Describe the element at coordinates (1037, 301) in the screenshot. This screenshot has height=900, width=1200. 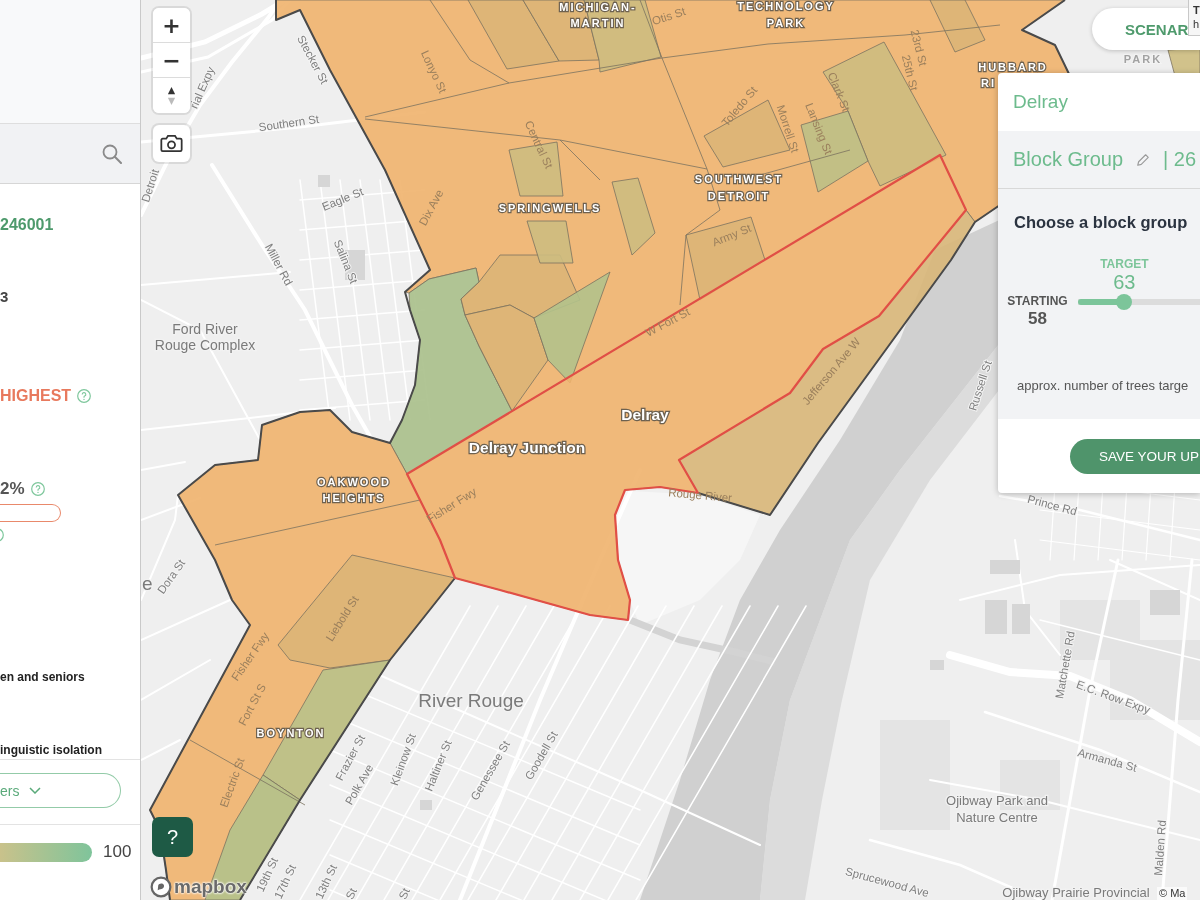
I see `starting-label: STARTING` at that location.